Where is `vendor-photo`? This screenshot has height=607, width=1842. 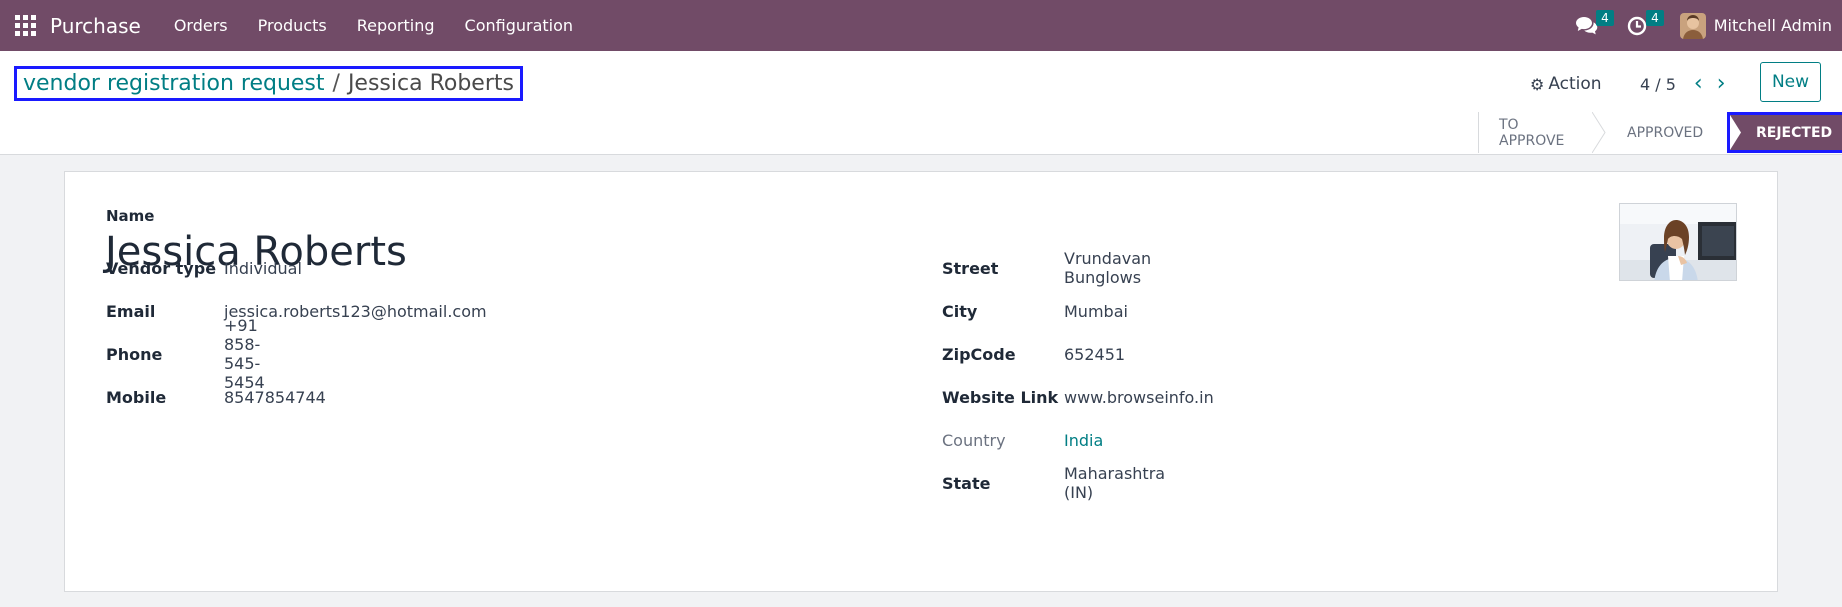 vendor-photo is located at coordinates (1678, 242).